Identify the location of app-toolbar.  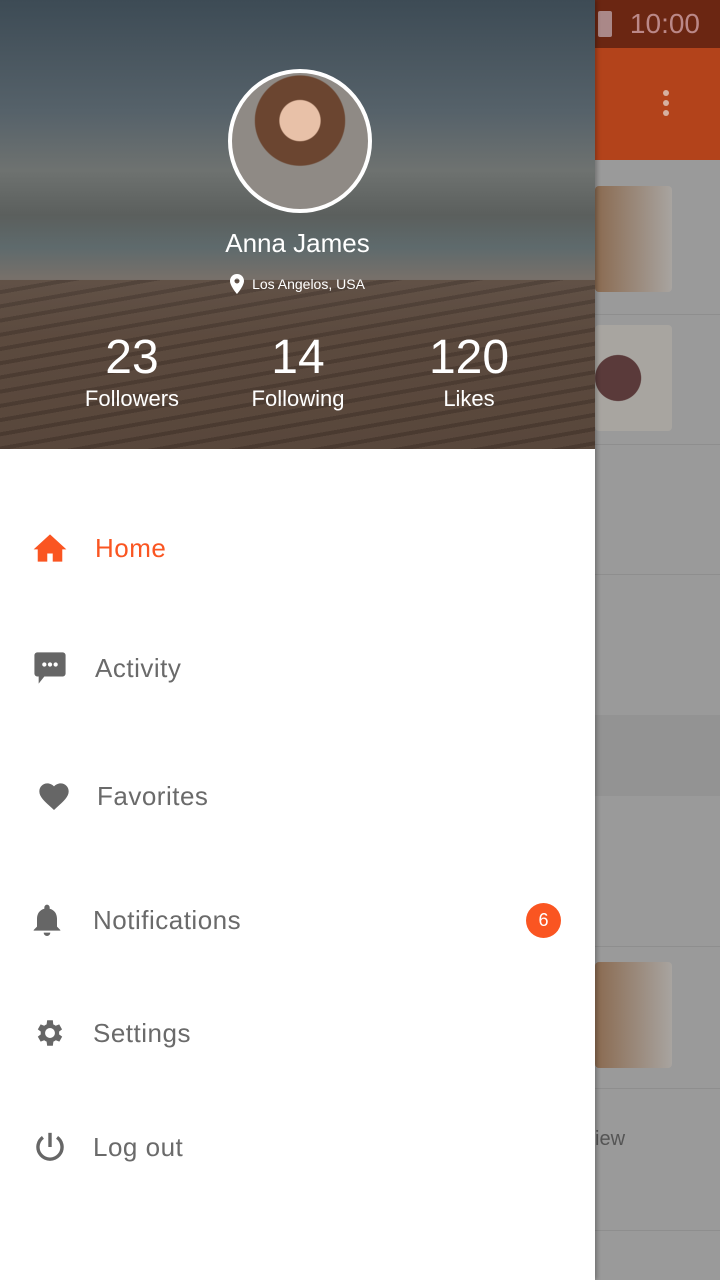
(657, 104).